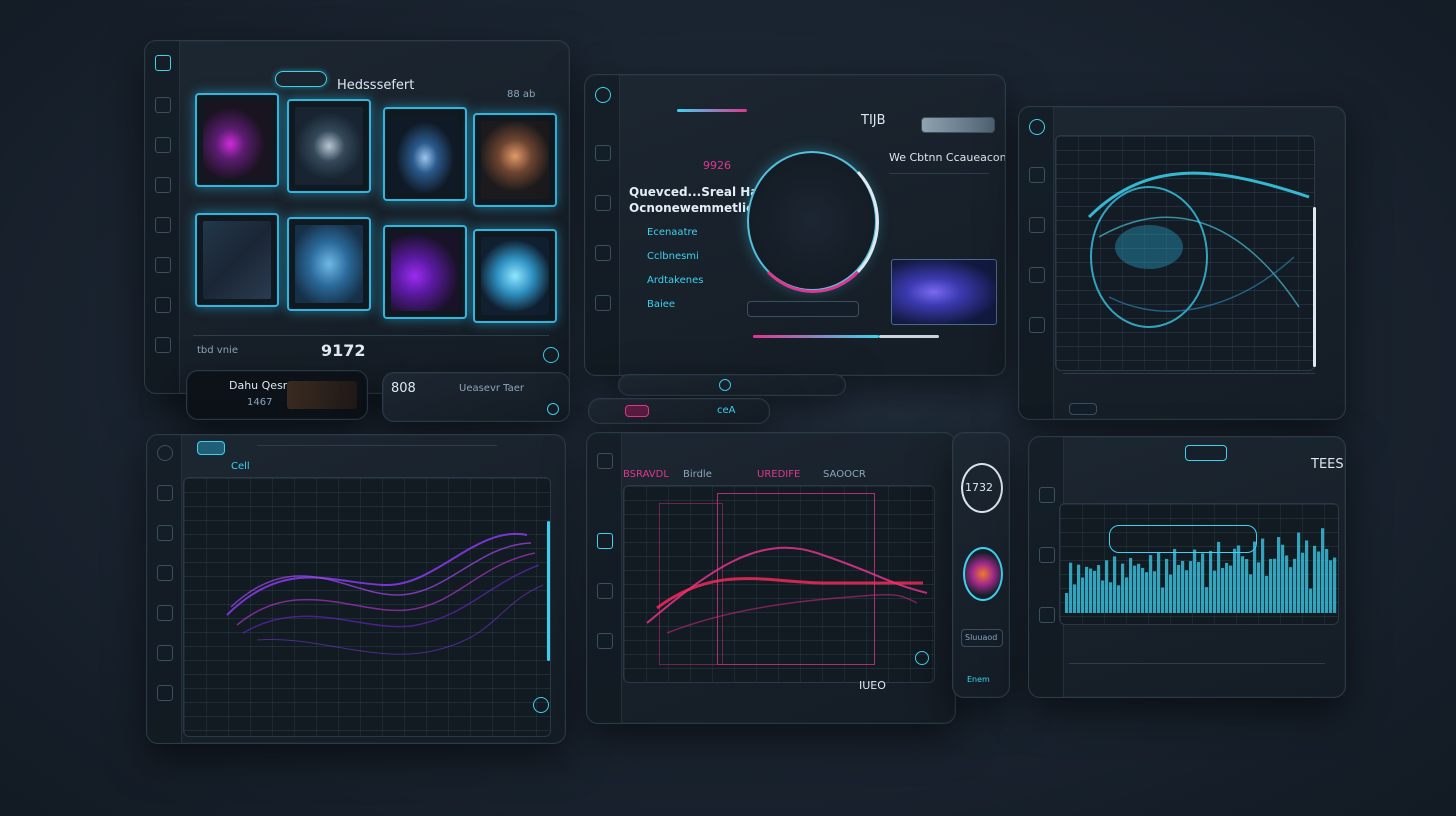 The height and width of the screenshot is (816, 1456). Describe the element at coordinates (163, 63) in the screenshot. I see `home-icon` at that location.